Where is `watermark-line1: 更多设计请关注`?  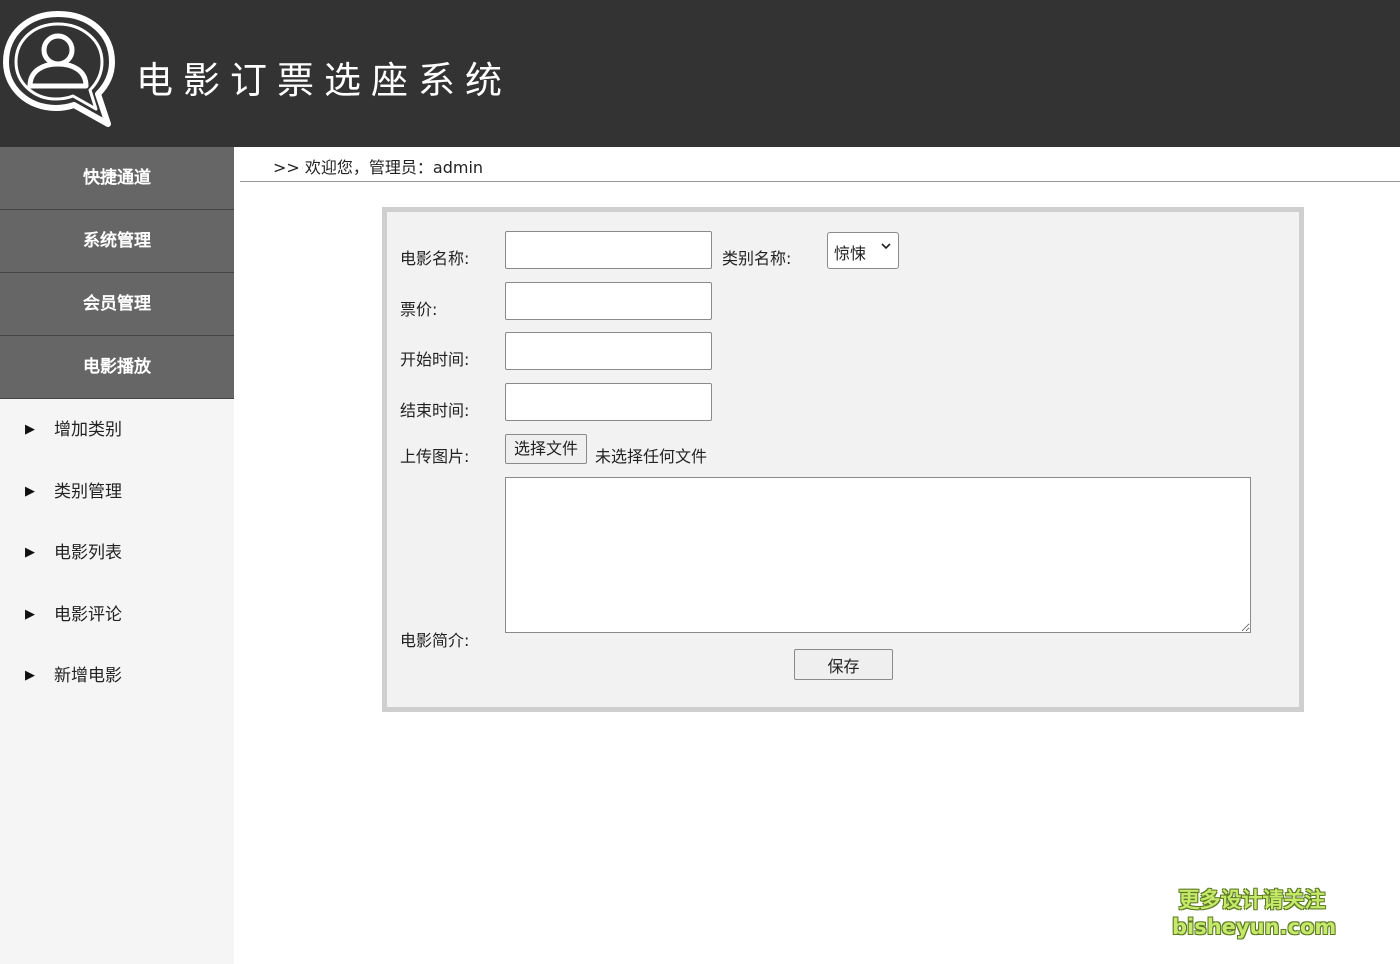 watermark-line1: 更多设计请关注 is located at coordinates (1252, 900).